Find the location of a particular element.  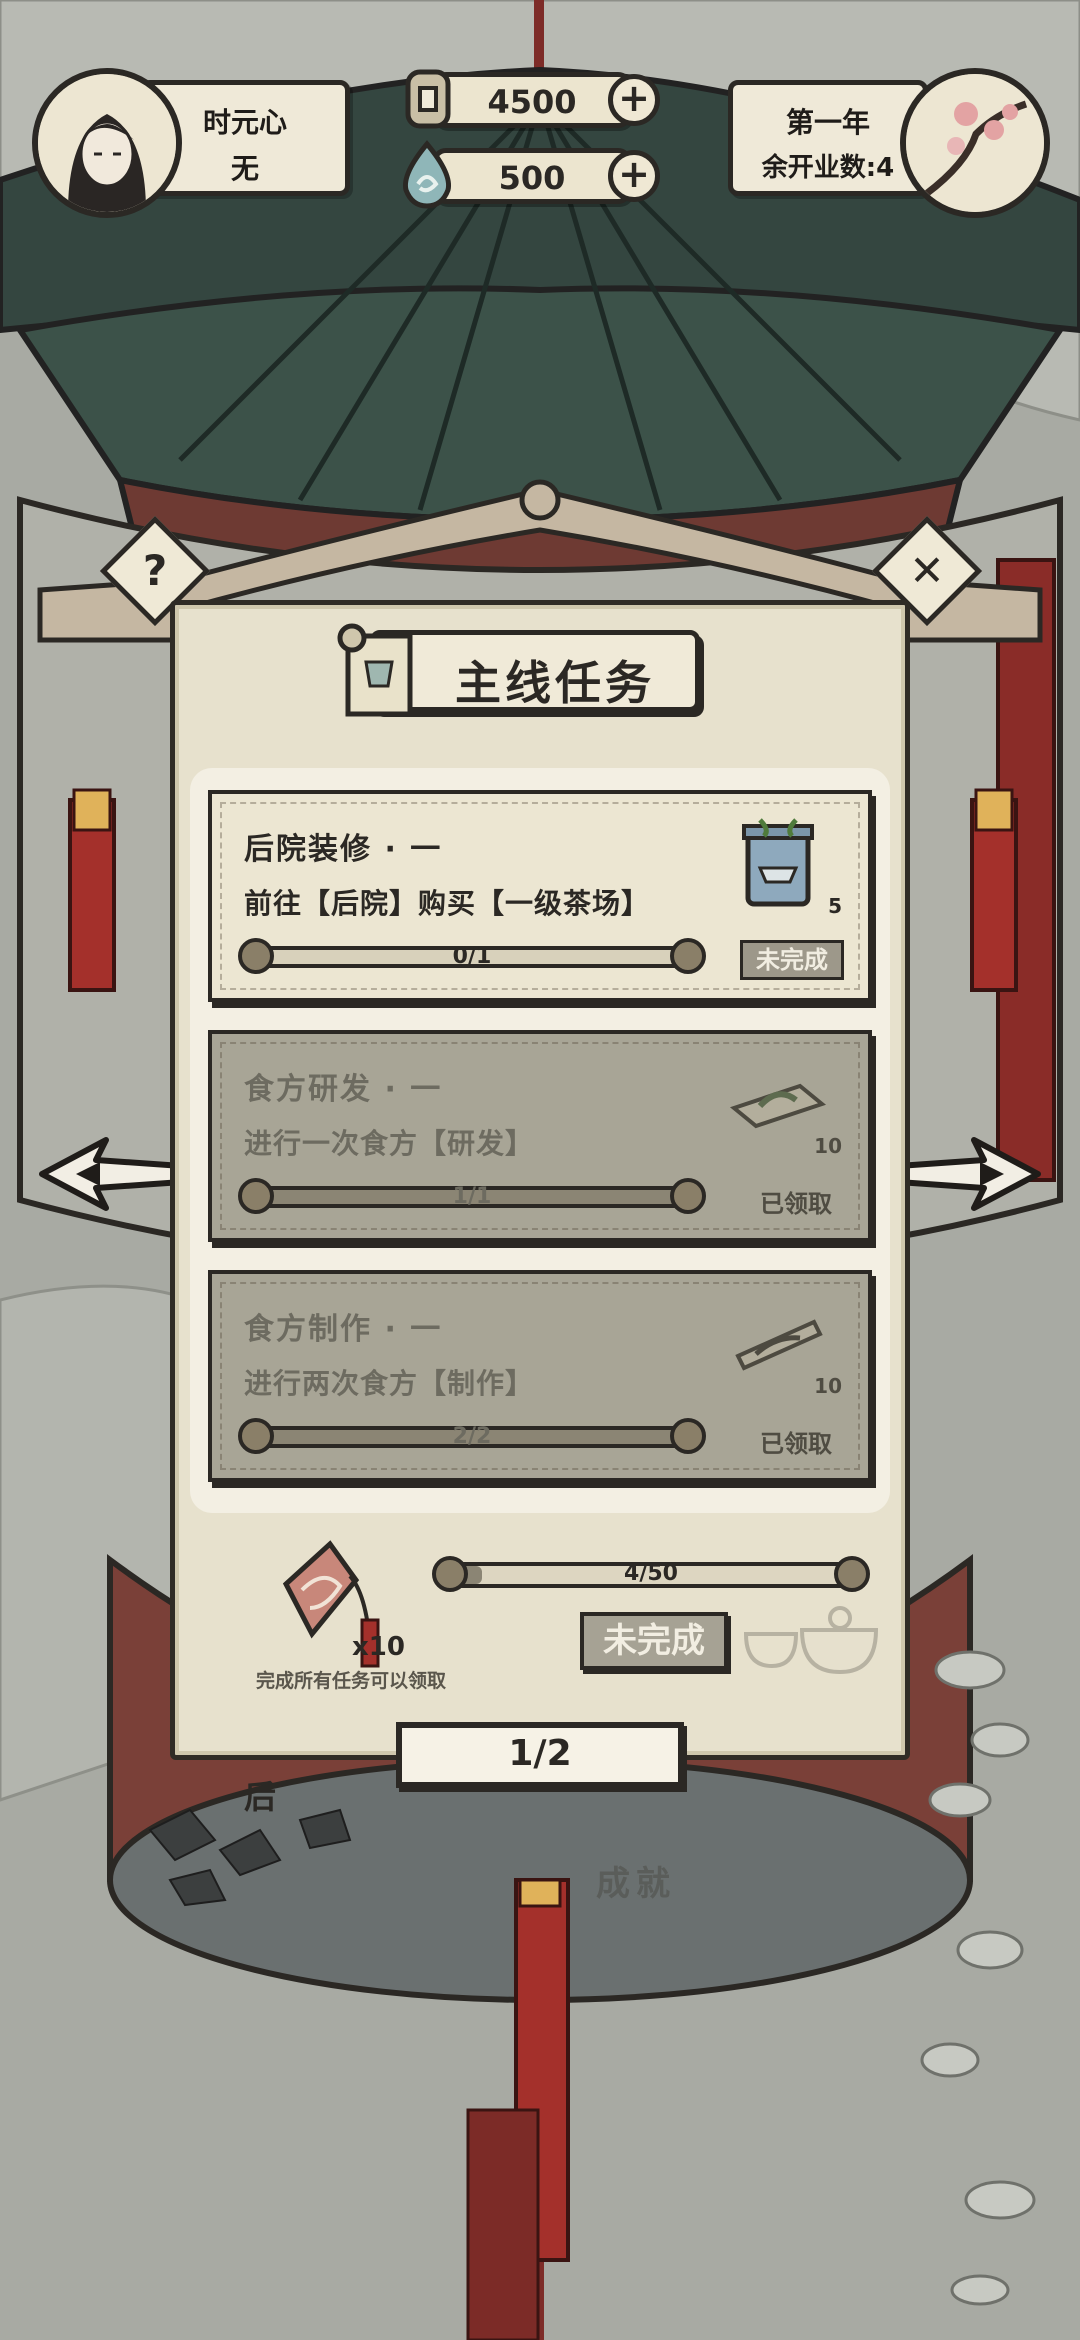

achievement-label: 成就 is located at coordinates (636, 1880).